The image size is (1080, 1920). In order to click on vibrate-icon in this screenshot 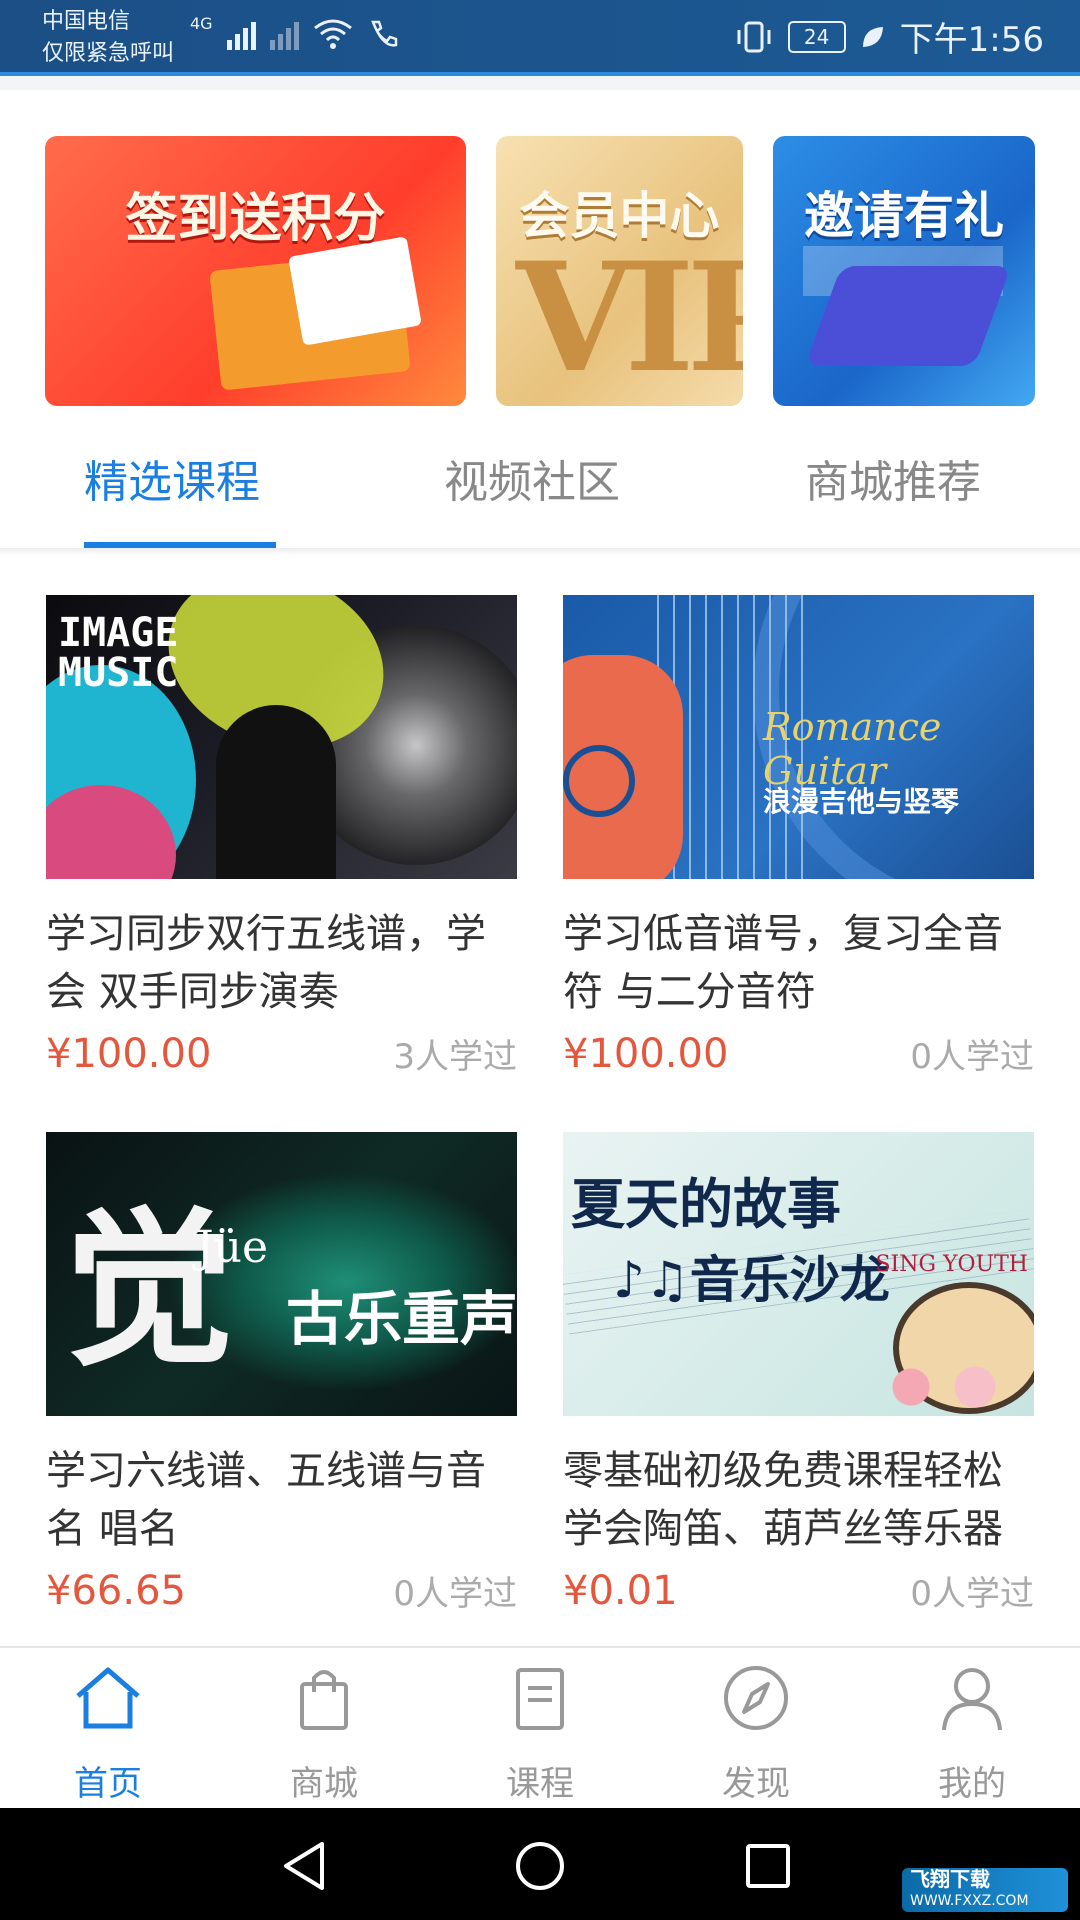, I will do `click(754, 36)`.